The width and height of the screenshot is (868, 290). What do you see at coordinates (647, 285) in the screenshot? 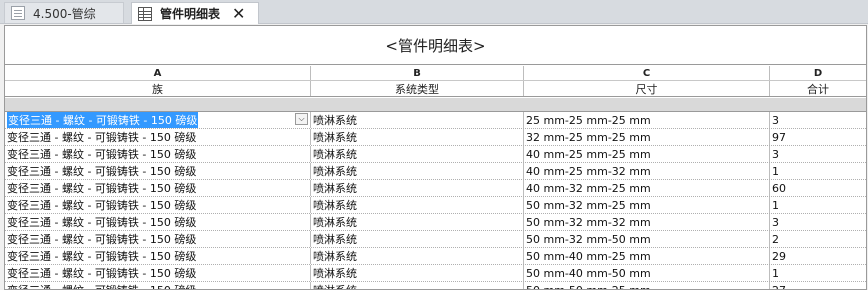
I see `table-cell: 50 mm-50 mm-25 mm` at bounding box center [647, 285].